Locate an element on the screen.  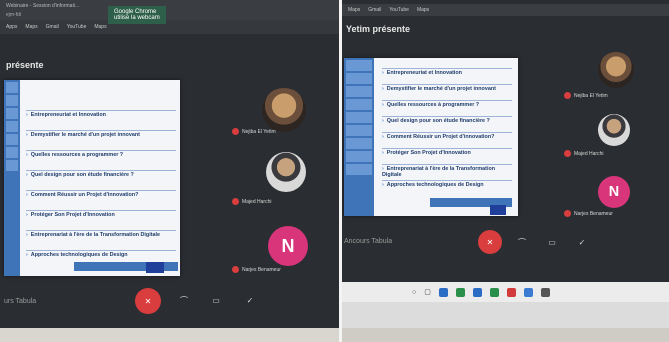
webcam-notification: Google Chrome utilise la webcam is located at coordinates (137, 15).